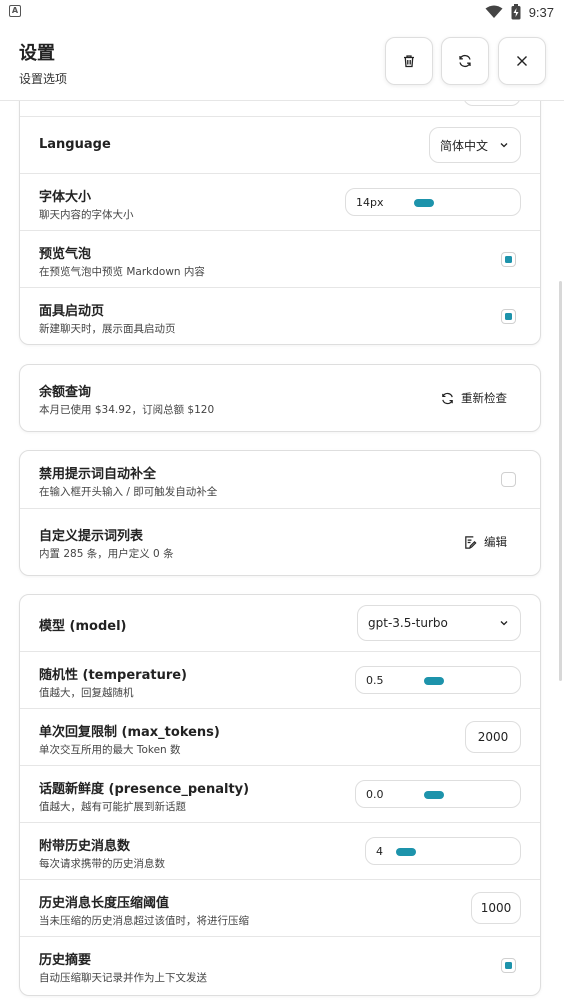  What do you see at coordinates (408, 623) in the screenshot?
I see `model-value: gpt-3.5-turbo` at bounding box center [408, 623].